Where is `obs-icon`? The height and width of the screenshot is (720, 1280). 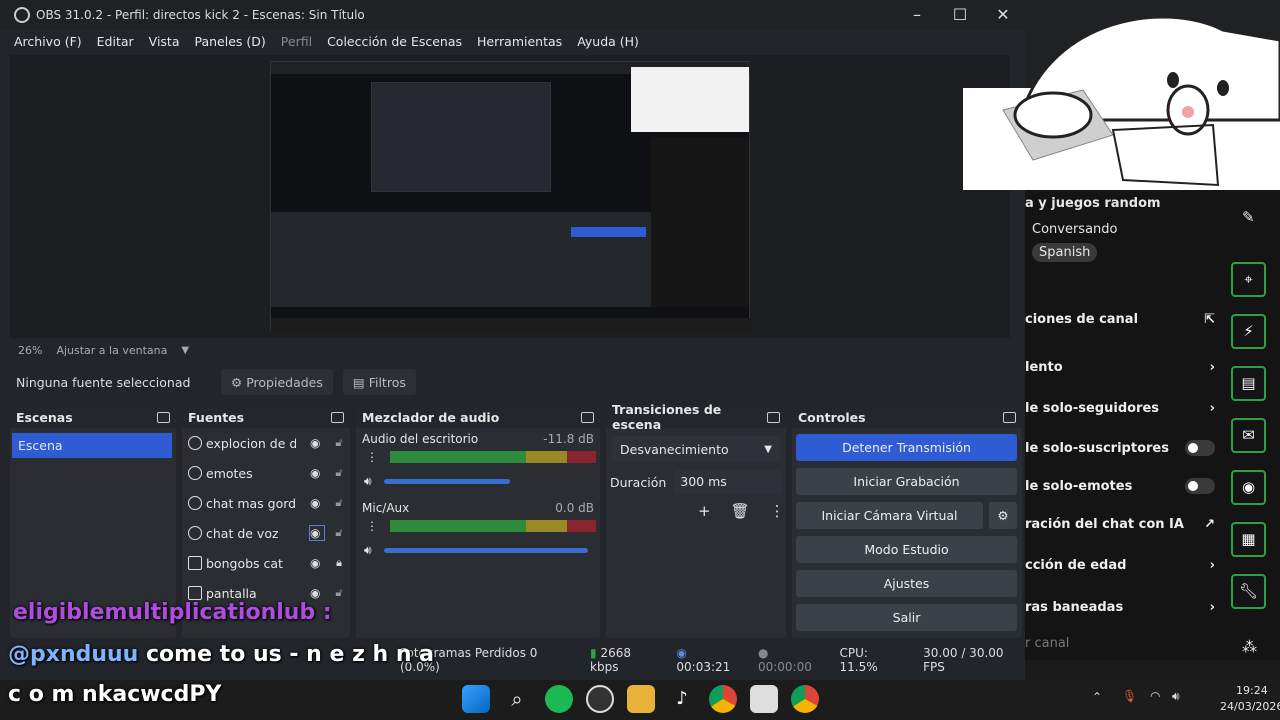 obs-icon is located at coordinates (600, 699).